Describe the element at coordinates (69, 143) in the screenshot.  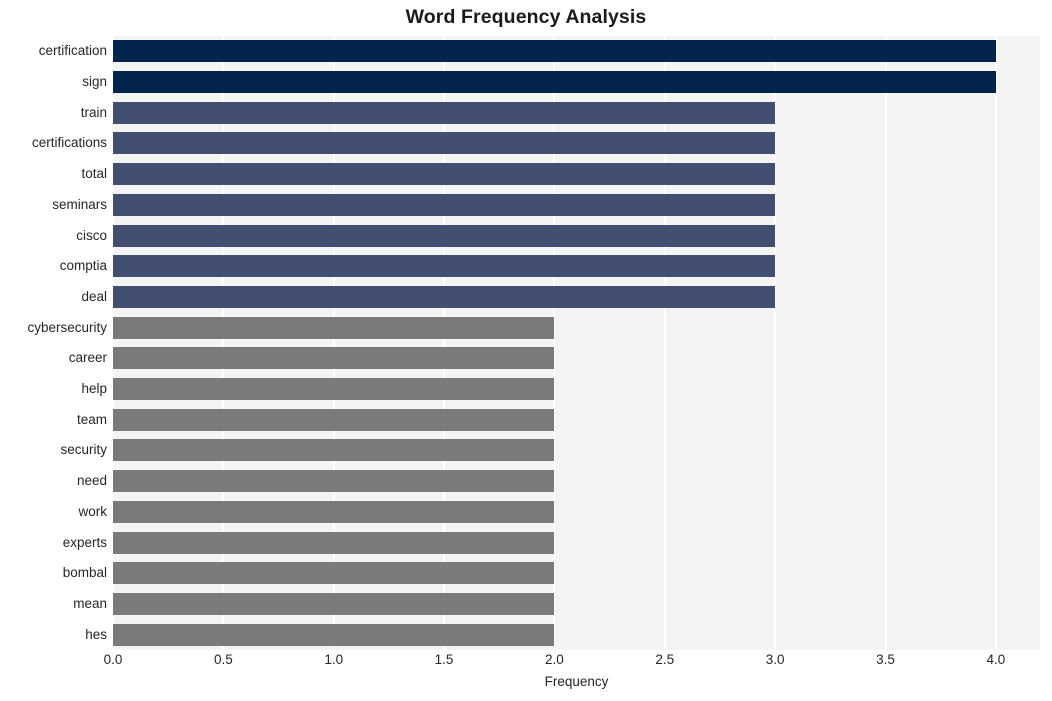
I see `y-axis-tick-label: certifications` at that location.